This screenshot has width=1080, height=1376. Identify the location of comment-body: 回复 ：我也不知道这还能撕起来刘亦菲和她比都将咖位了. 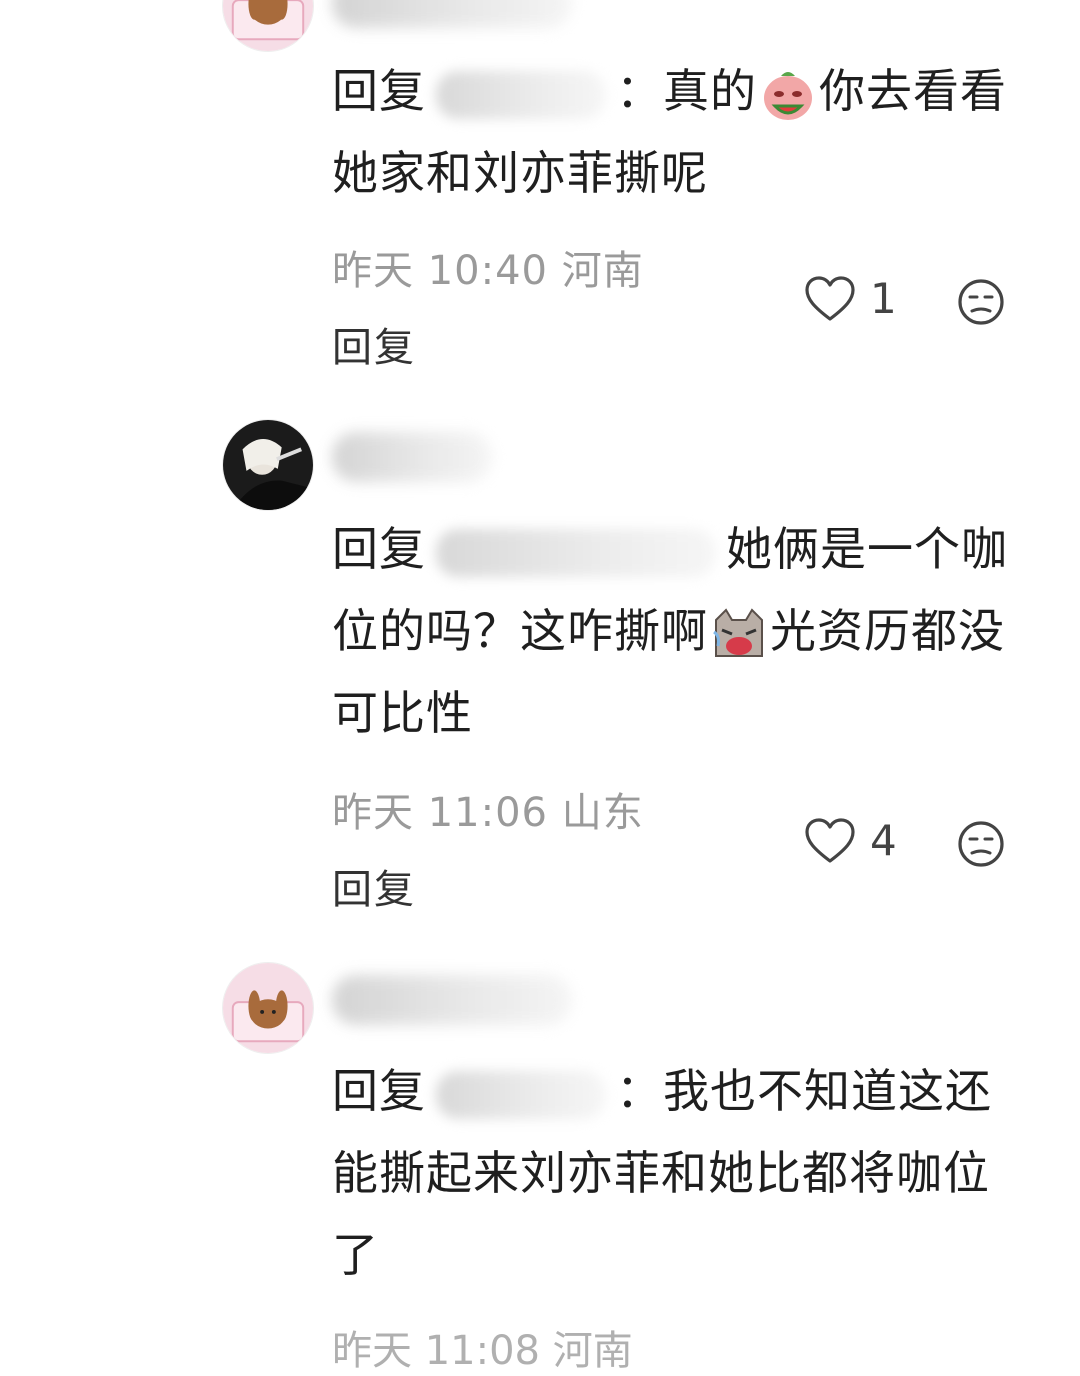
(662, 1173).